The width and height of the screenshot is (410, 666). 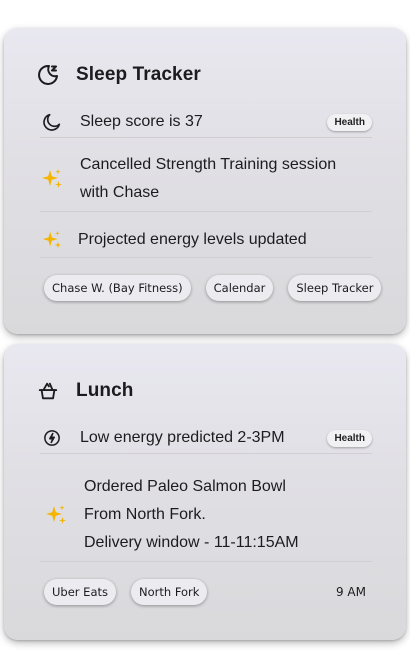 I want to click on lunch-card-title: Lunch, so click(x=105, y=390).